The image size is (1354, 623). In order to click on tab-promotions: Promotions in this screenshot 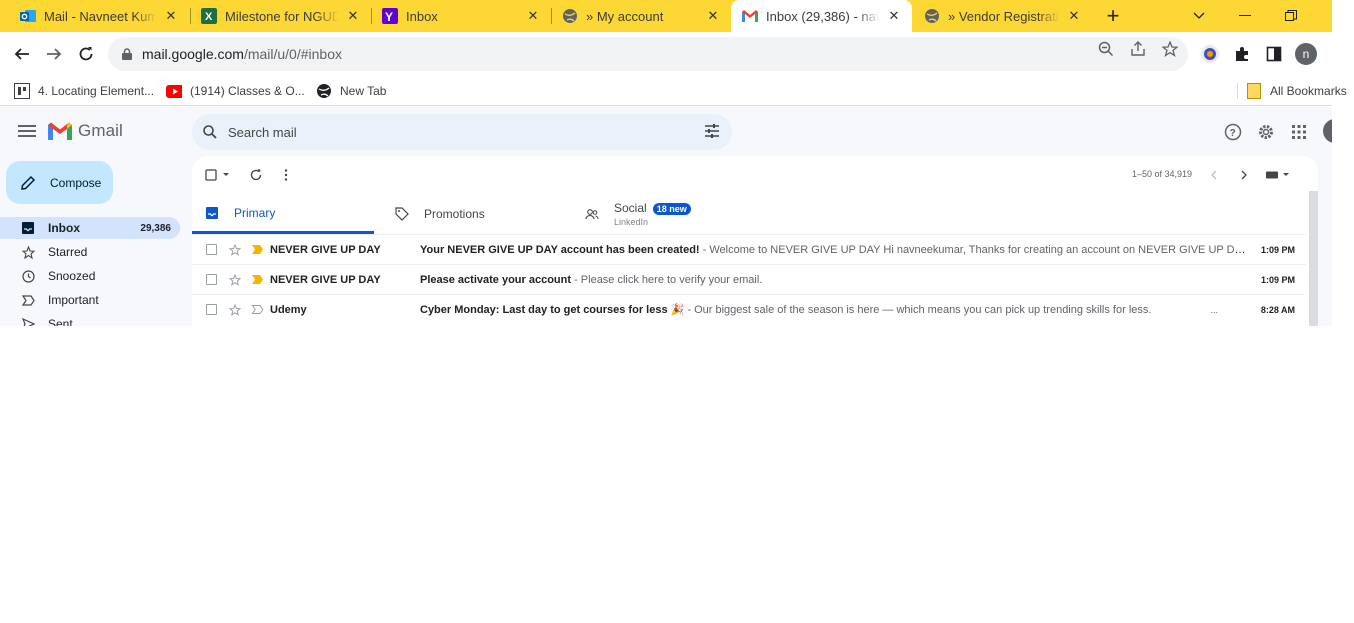, I will do `click(473, 214)`.